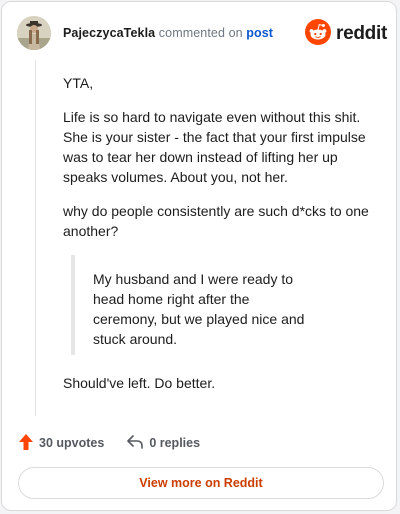 This screenshot has height=514, width=400. I want to click on reply-arrow-icon, so click(135, 443).